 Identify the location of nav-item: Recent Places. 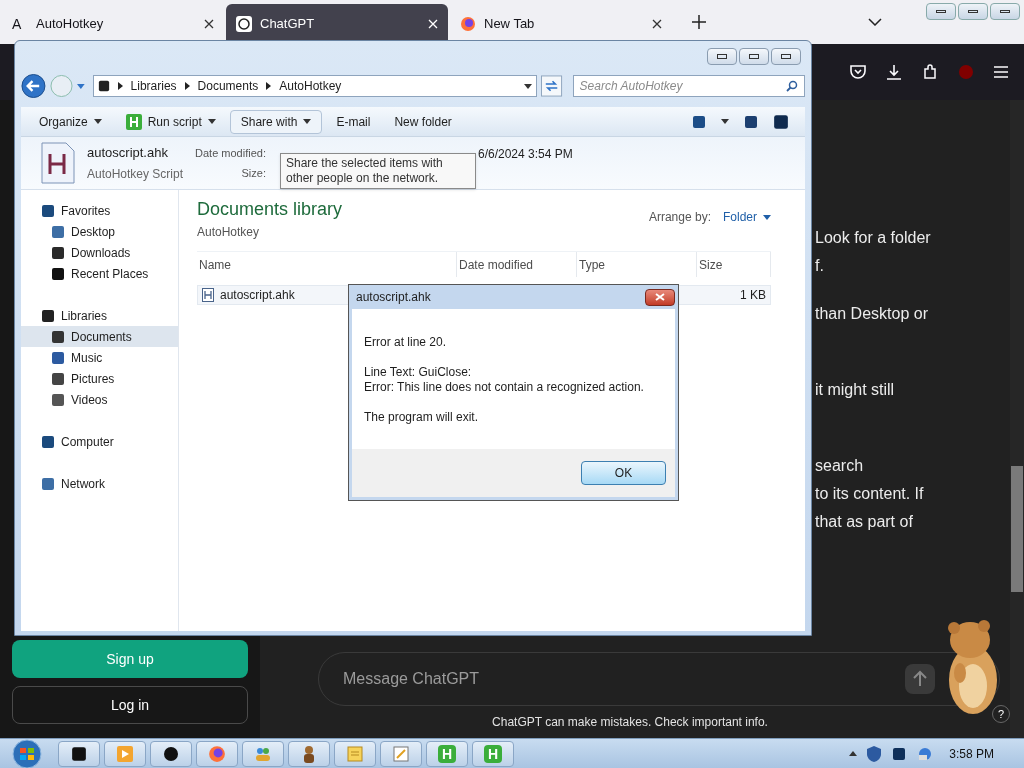
(99, 273).